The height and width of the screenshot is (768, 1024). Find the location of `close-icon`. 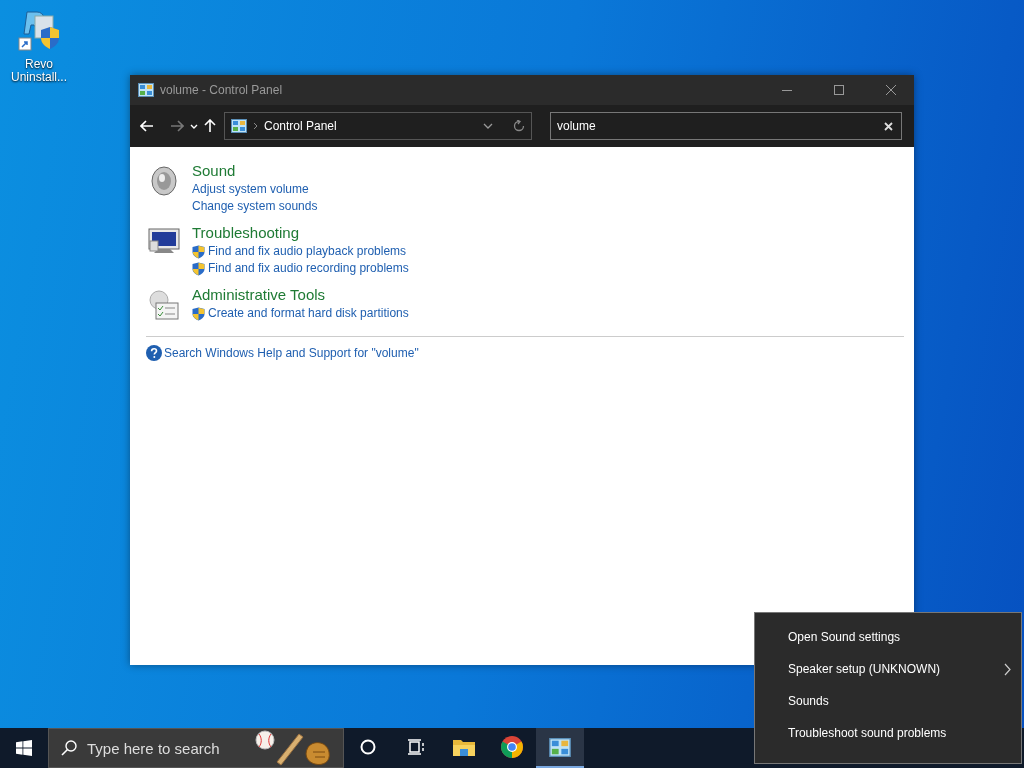

close-icon is located at coordinates (891, 90).